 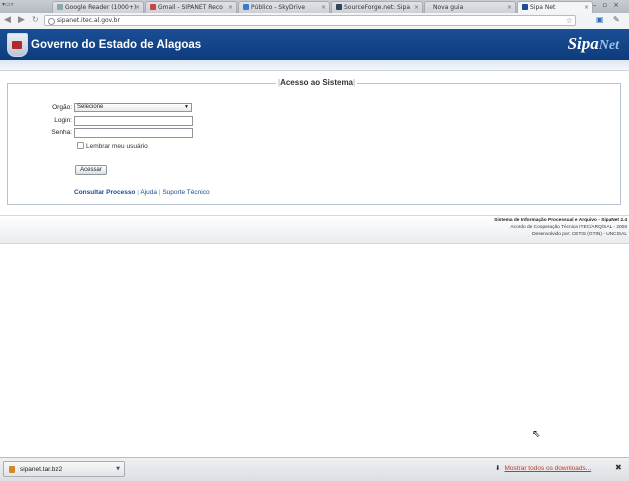 I want to click on reload-icon: ↻, so click(x=35, y=19).